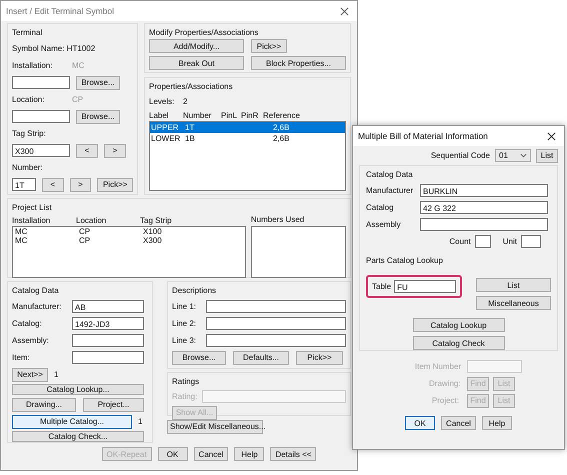  Describe the element at coordinates (156, 220) in the screenshot. I see `column-header: Tag Strip` at that location.